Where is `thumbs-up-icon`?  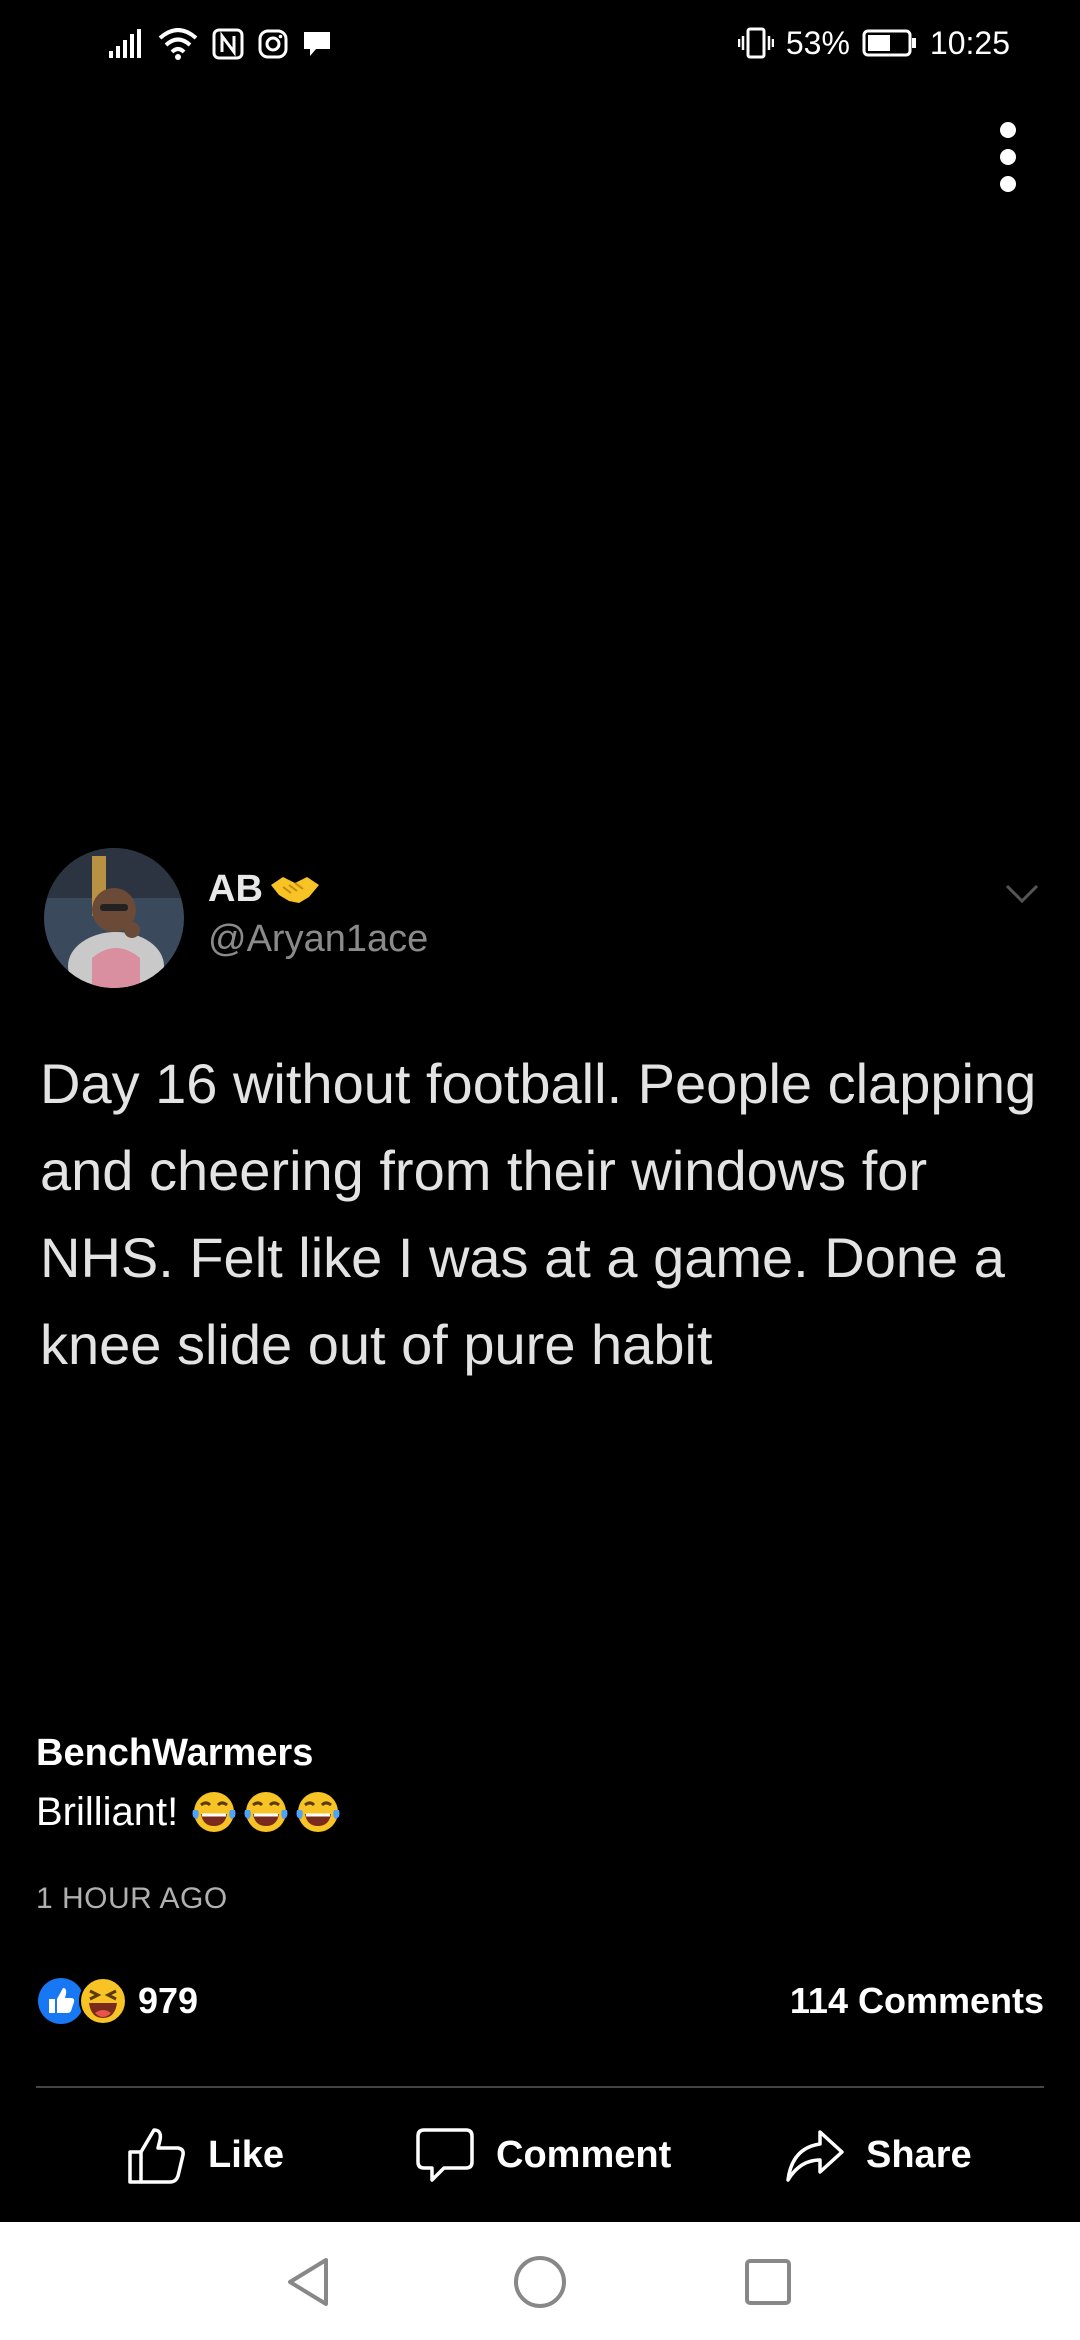 thumbs-up-icon is located at coordinates (156, 2156).